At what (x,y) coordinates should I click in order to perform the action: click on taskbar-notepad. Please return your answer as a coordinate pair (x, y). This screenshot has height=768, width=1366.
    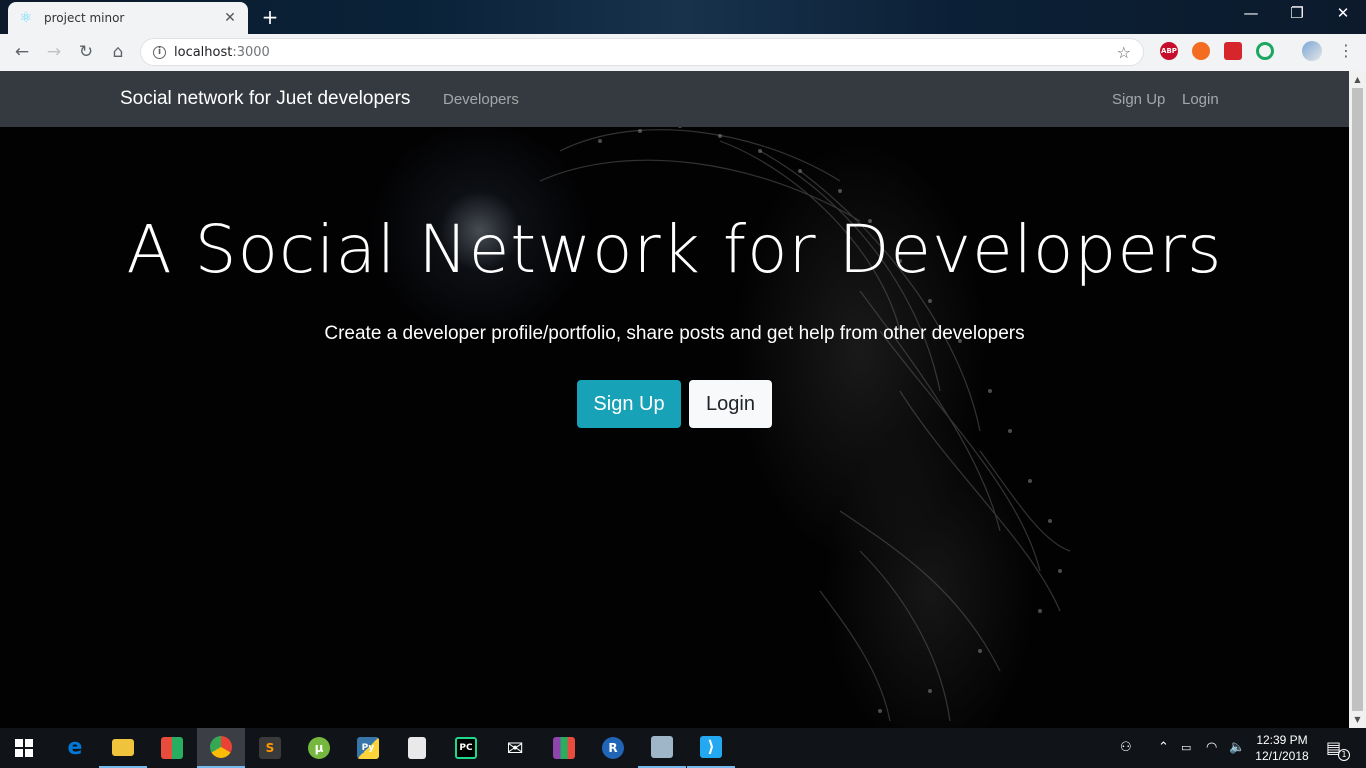
    Looking at the image, I should click on (417, 748).